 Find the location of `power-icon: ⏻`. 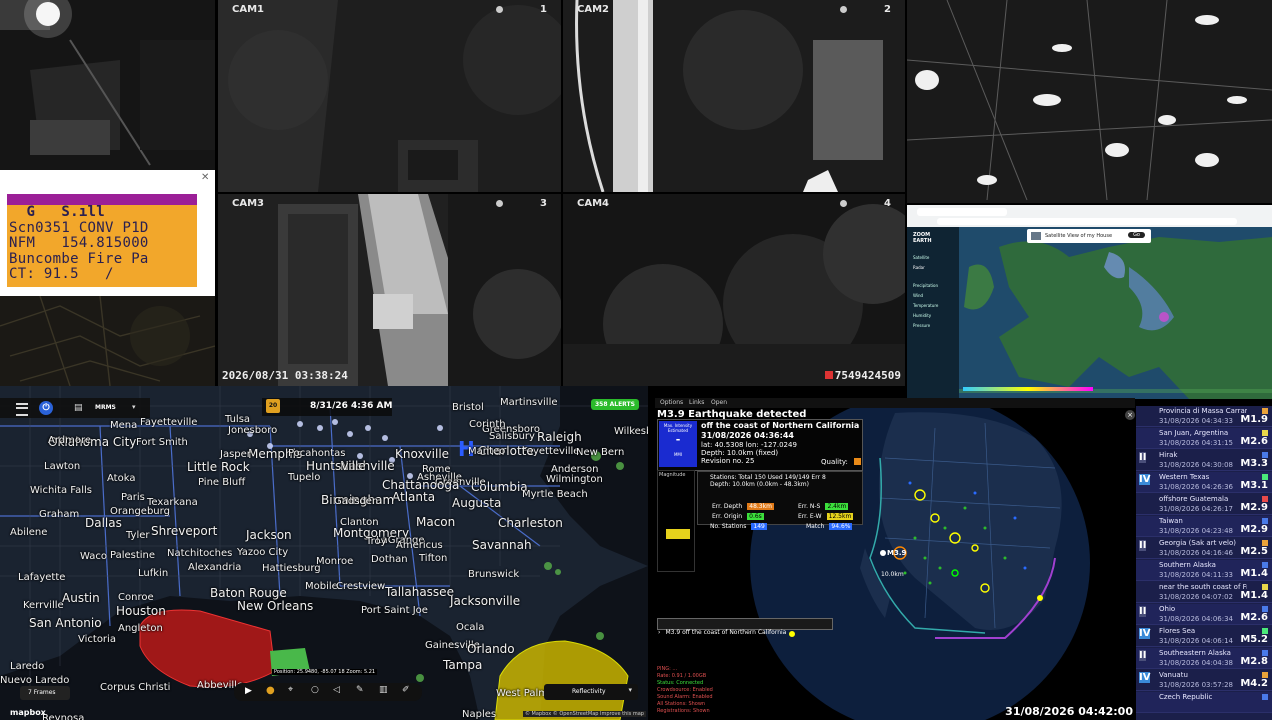

power-icon: ⏻ is located at coordinates (46, 408).